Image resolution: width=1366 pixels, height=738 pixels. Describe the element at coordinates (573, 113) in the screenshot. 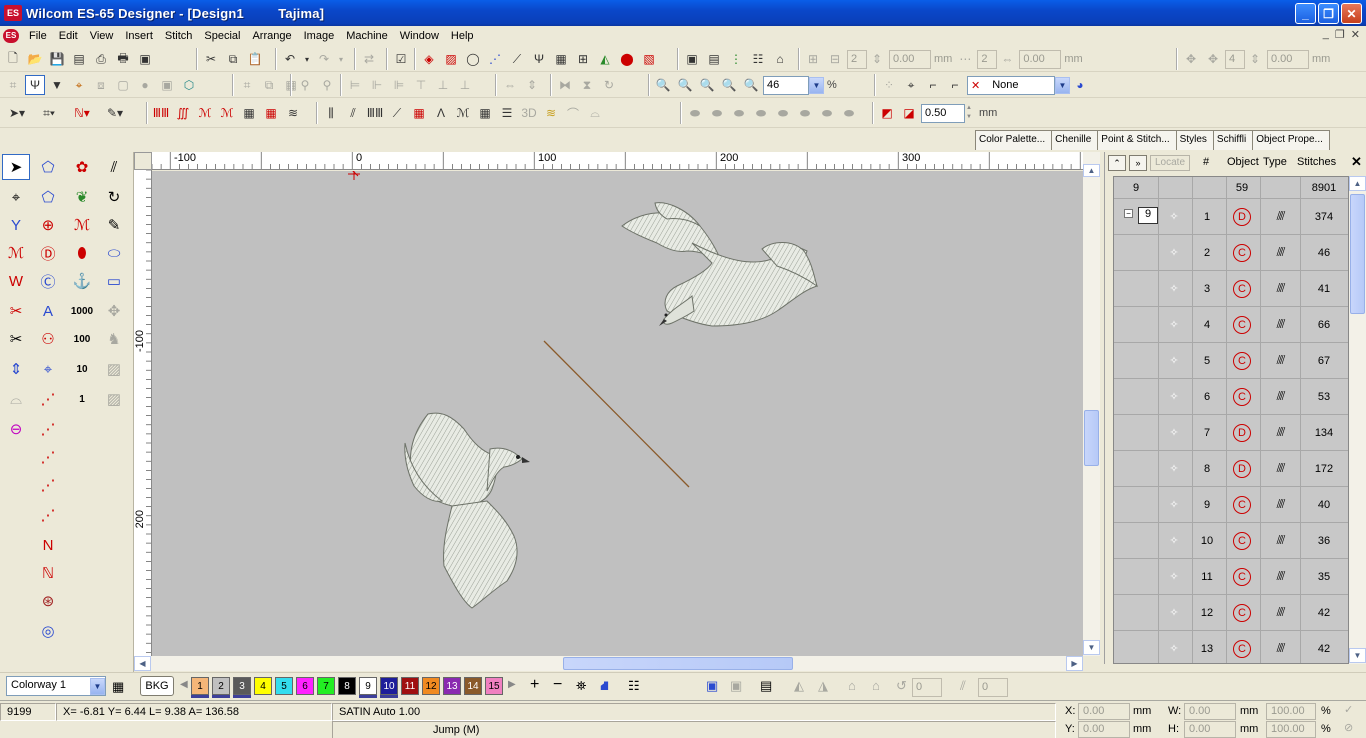

I see `elastic-icon: ⌒` at that location.